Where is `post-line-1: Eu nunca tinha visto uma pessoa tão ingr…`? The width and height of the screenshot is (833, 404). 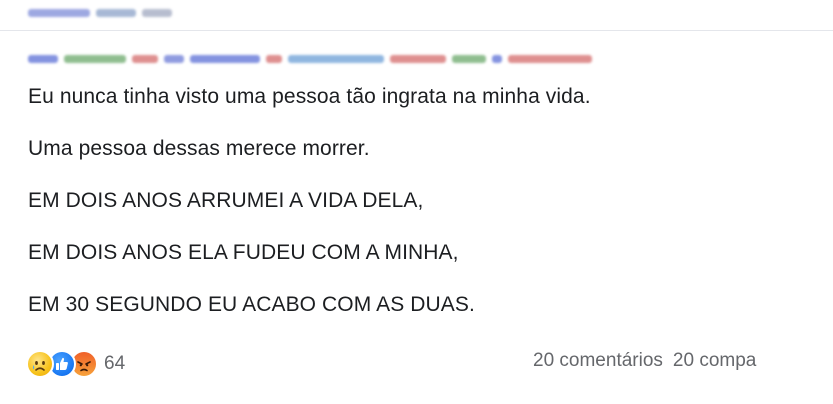 post-line-1: Eu nunca tinha visto uma pessoa tão ingr… is located at coordinates (309, 96).